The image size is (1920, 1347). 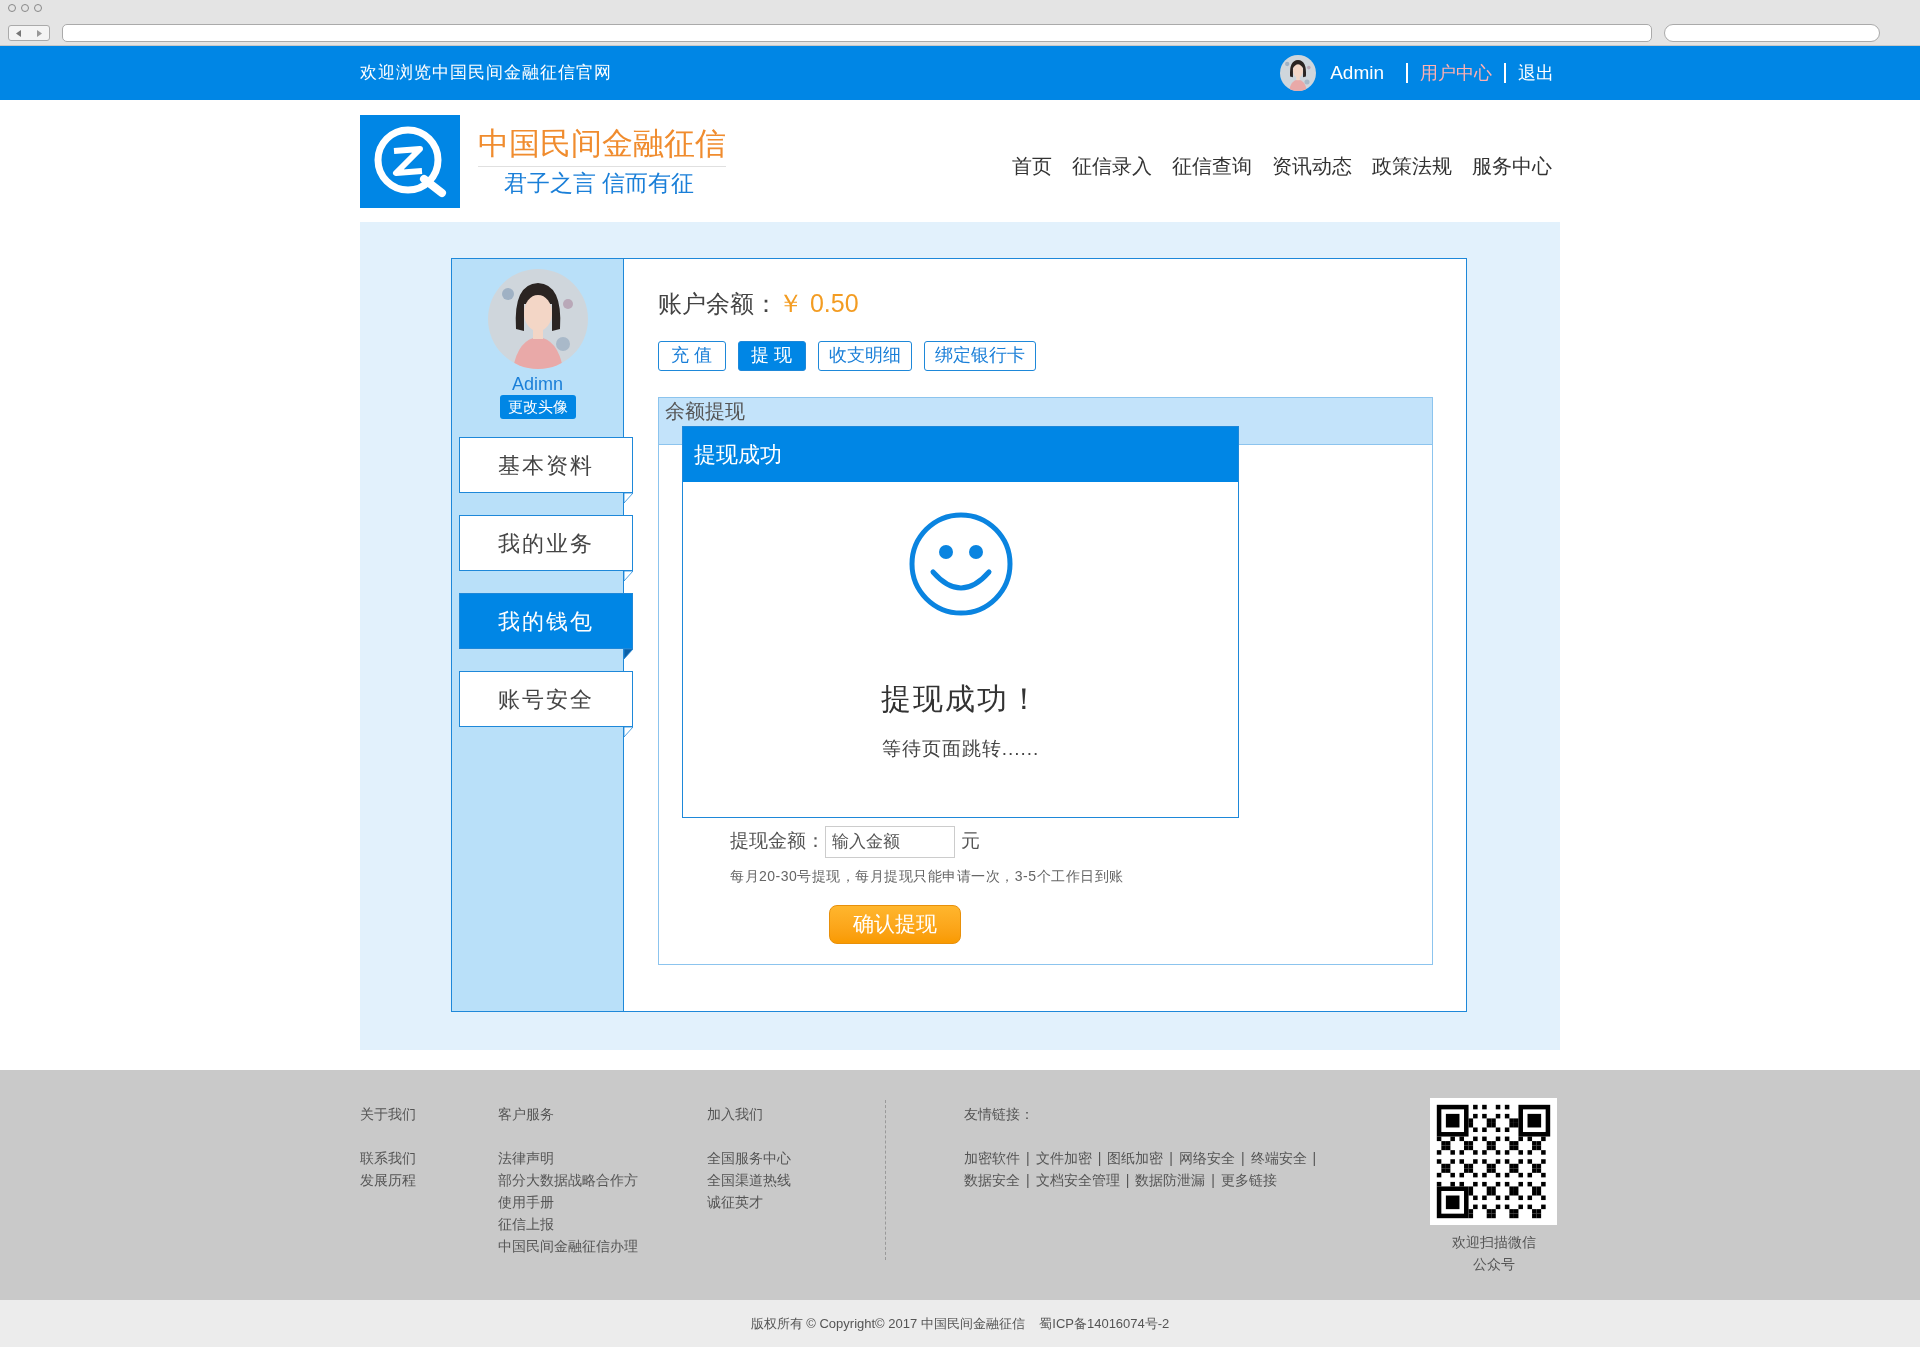 I want to click on currency-unit: 元, so click(x=970, y=841).